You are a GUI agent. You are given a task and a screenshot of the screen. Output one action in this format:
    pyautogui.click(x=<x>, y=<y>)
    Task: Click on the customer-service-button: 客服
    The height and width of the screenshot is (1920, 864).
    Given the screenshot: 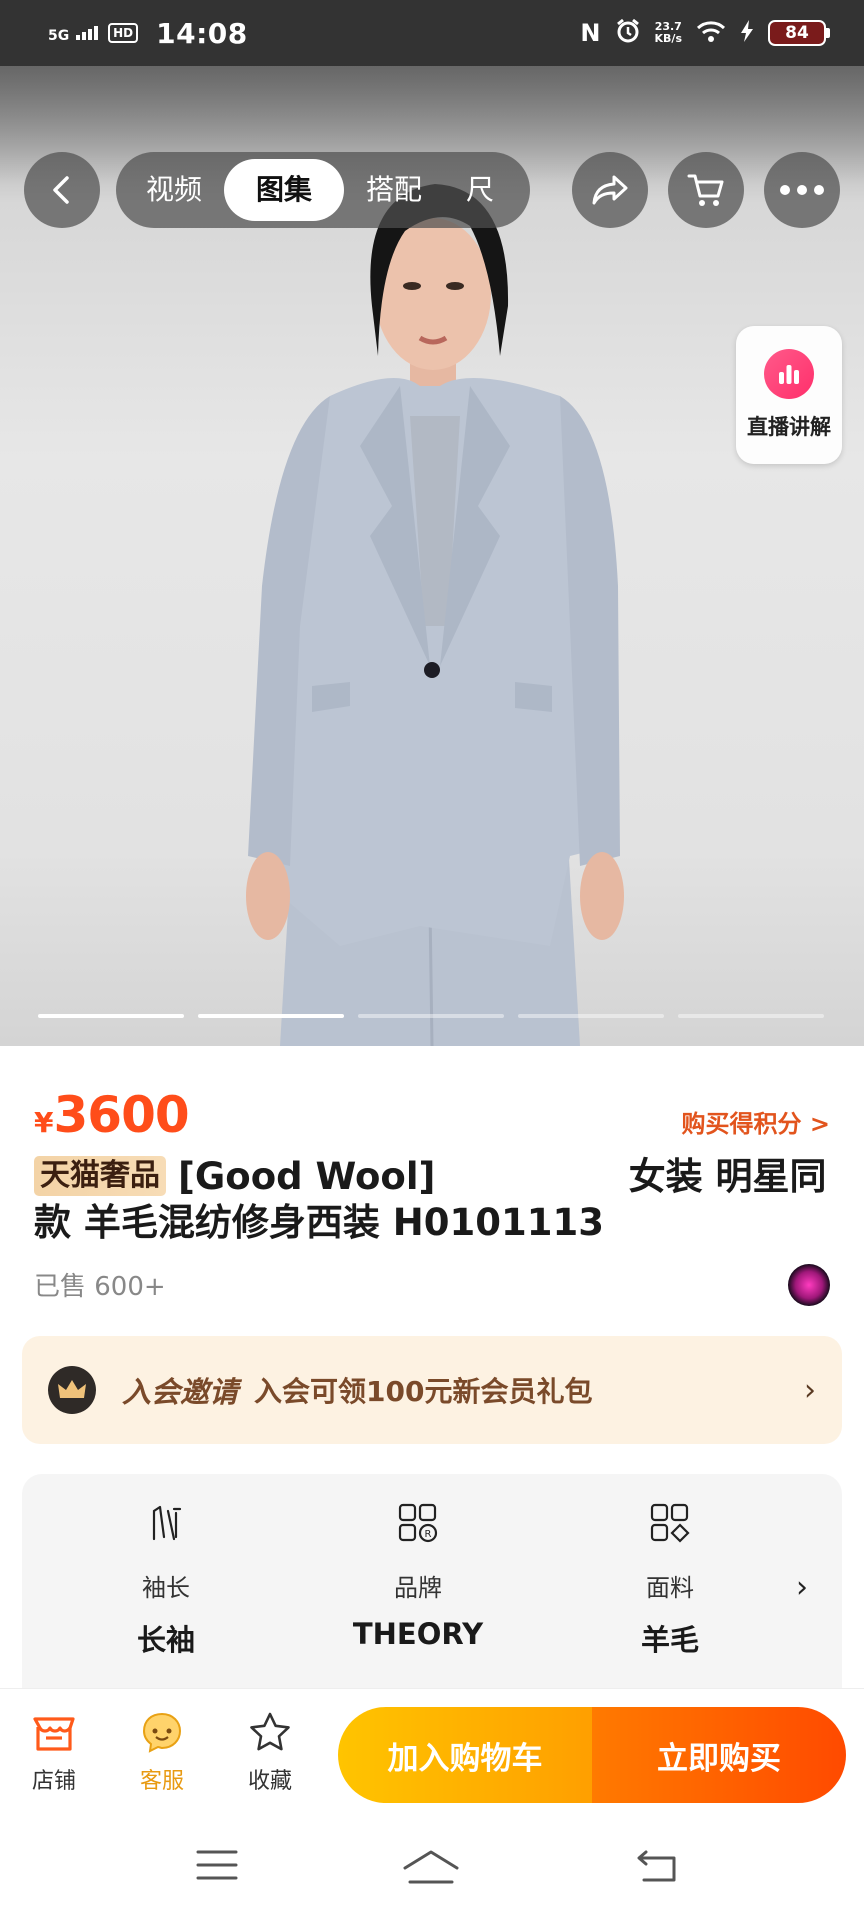 What is the action you would take?
    pyautogui.click(x=162, y=1753)
    